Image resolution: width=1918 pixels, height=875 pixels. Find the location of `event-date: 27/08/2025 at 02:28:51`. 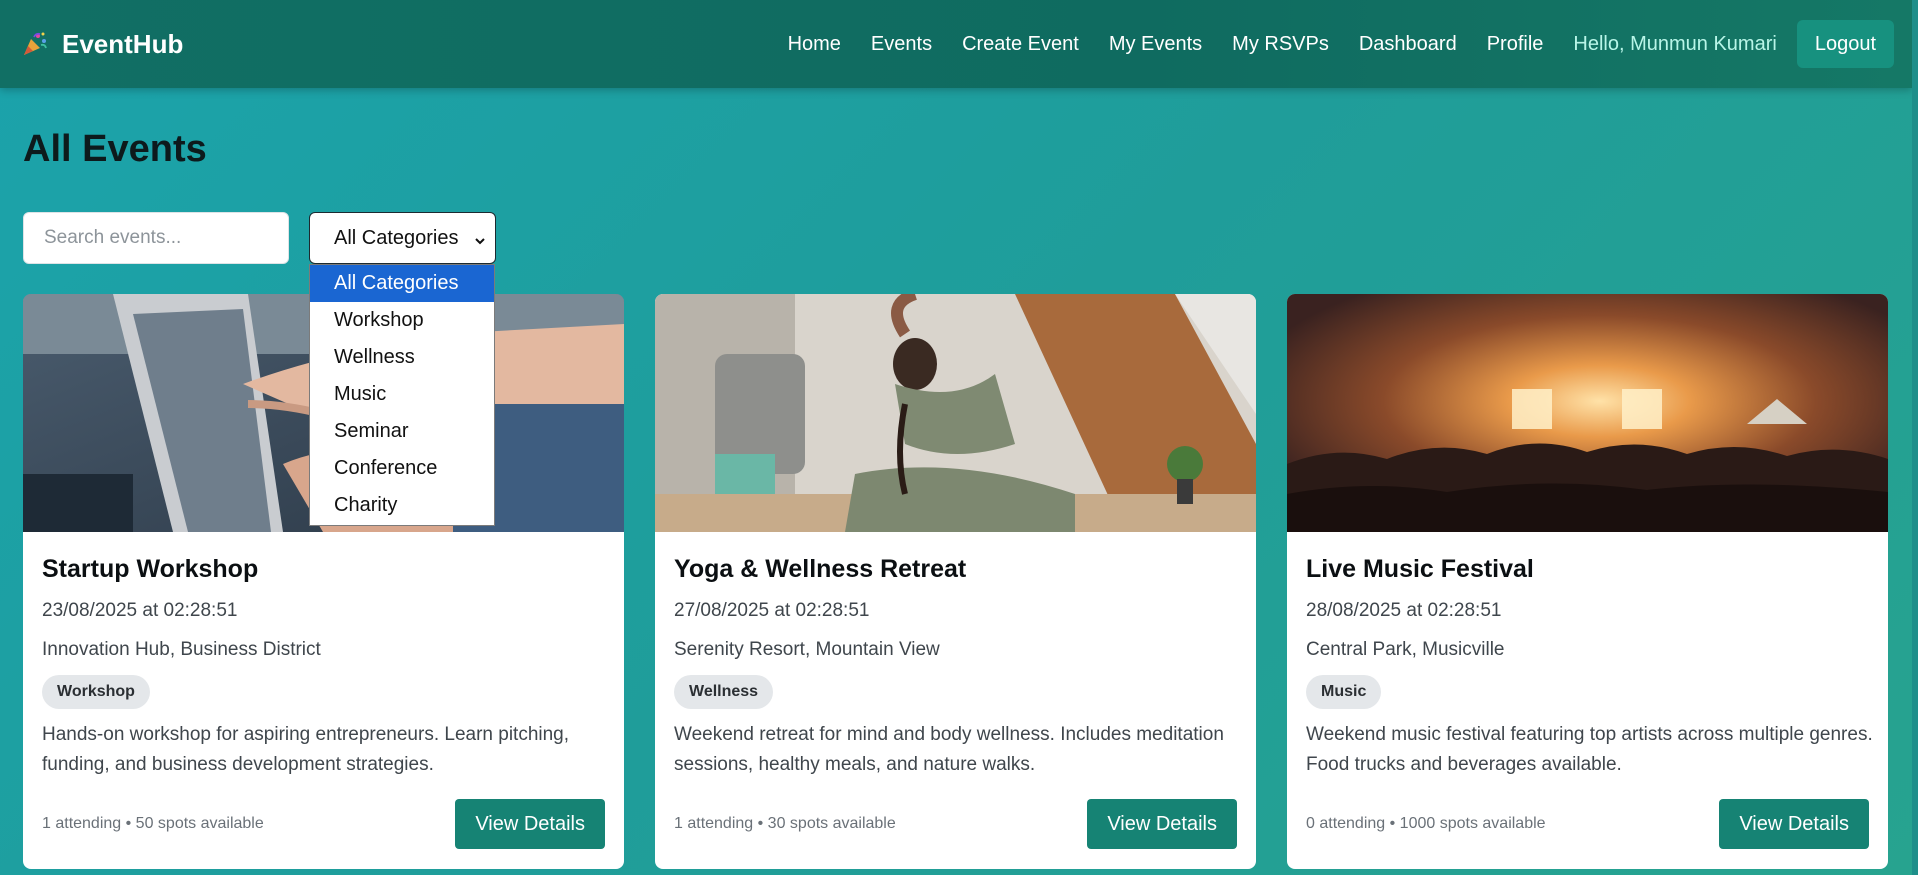

event-date: 27/08/2025 at 02:28:51 is located at coordinates (772, 610).